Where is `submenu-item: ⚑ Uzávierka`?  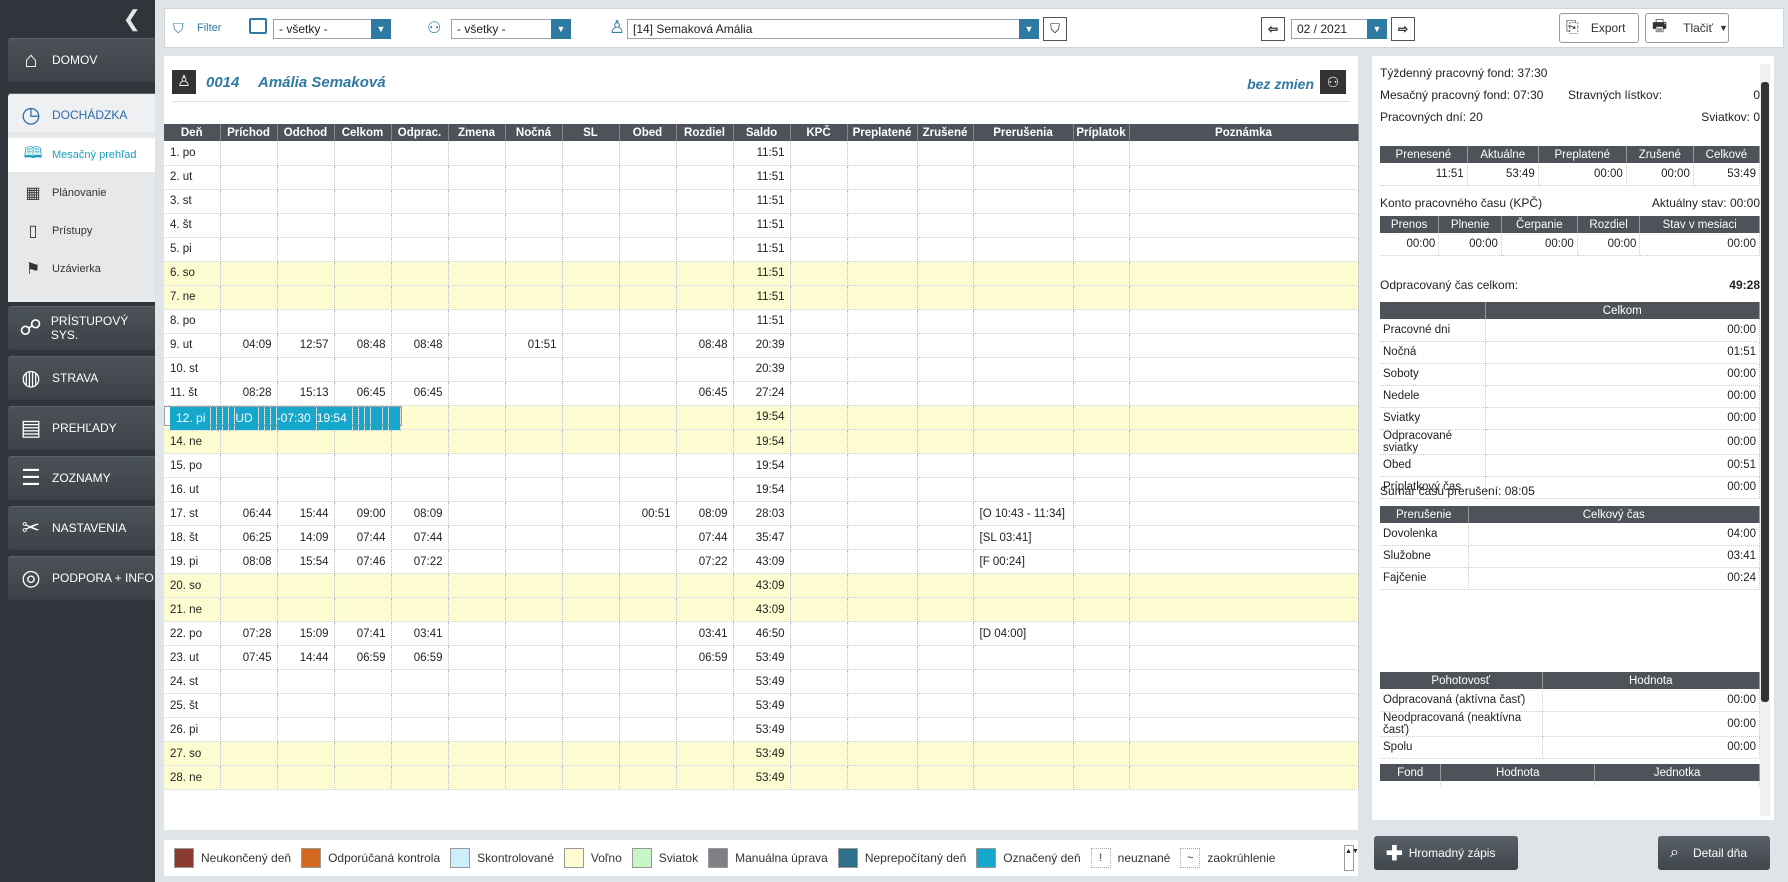
submenu-item: ⚑ Uzávierka is located at coordinates (81, 269).